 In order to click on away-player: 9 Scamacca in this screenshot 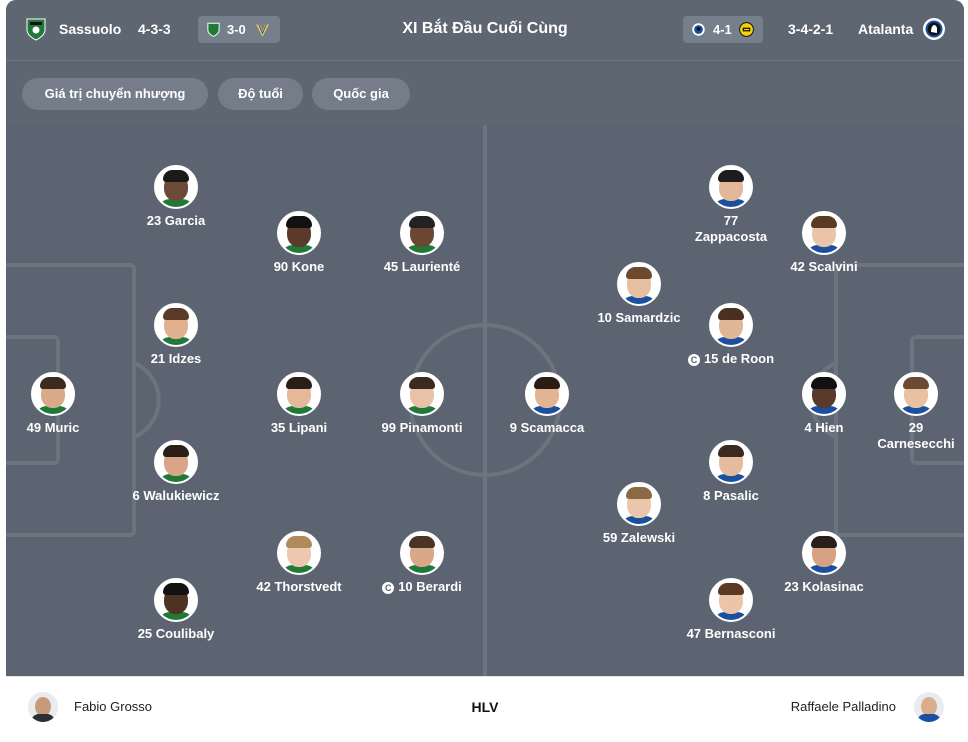, I will do `click(547, 404)`.